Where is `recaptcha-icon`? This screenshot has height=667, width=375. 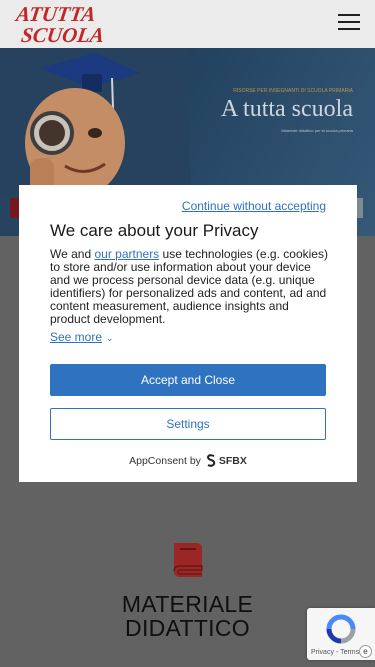 recaptcha-icon is located at coordinates (341, 629).